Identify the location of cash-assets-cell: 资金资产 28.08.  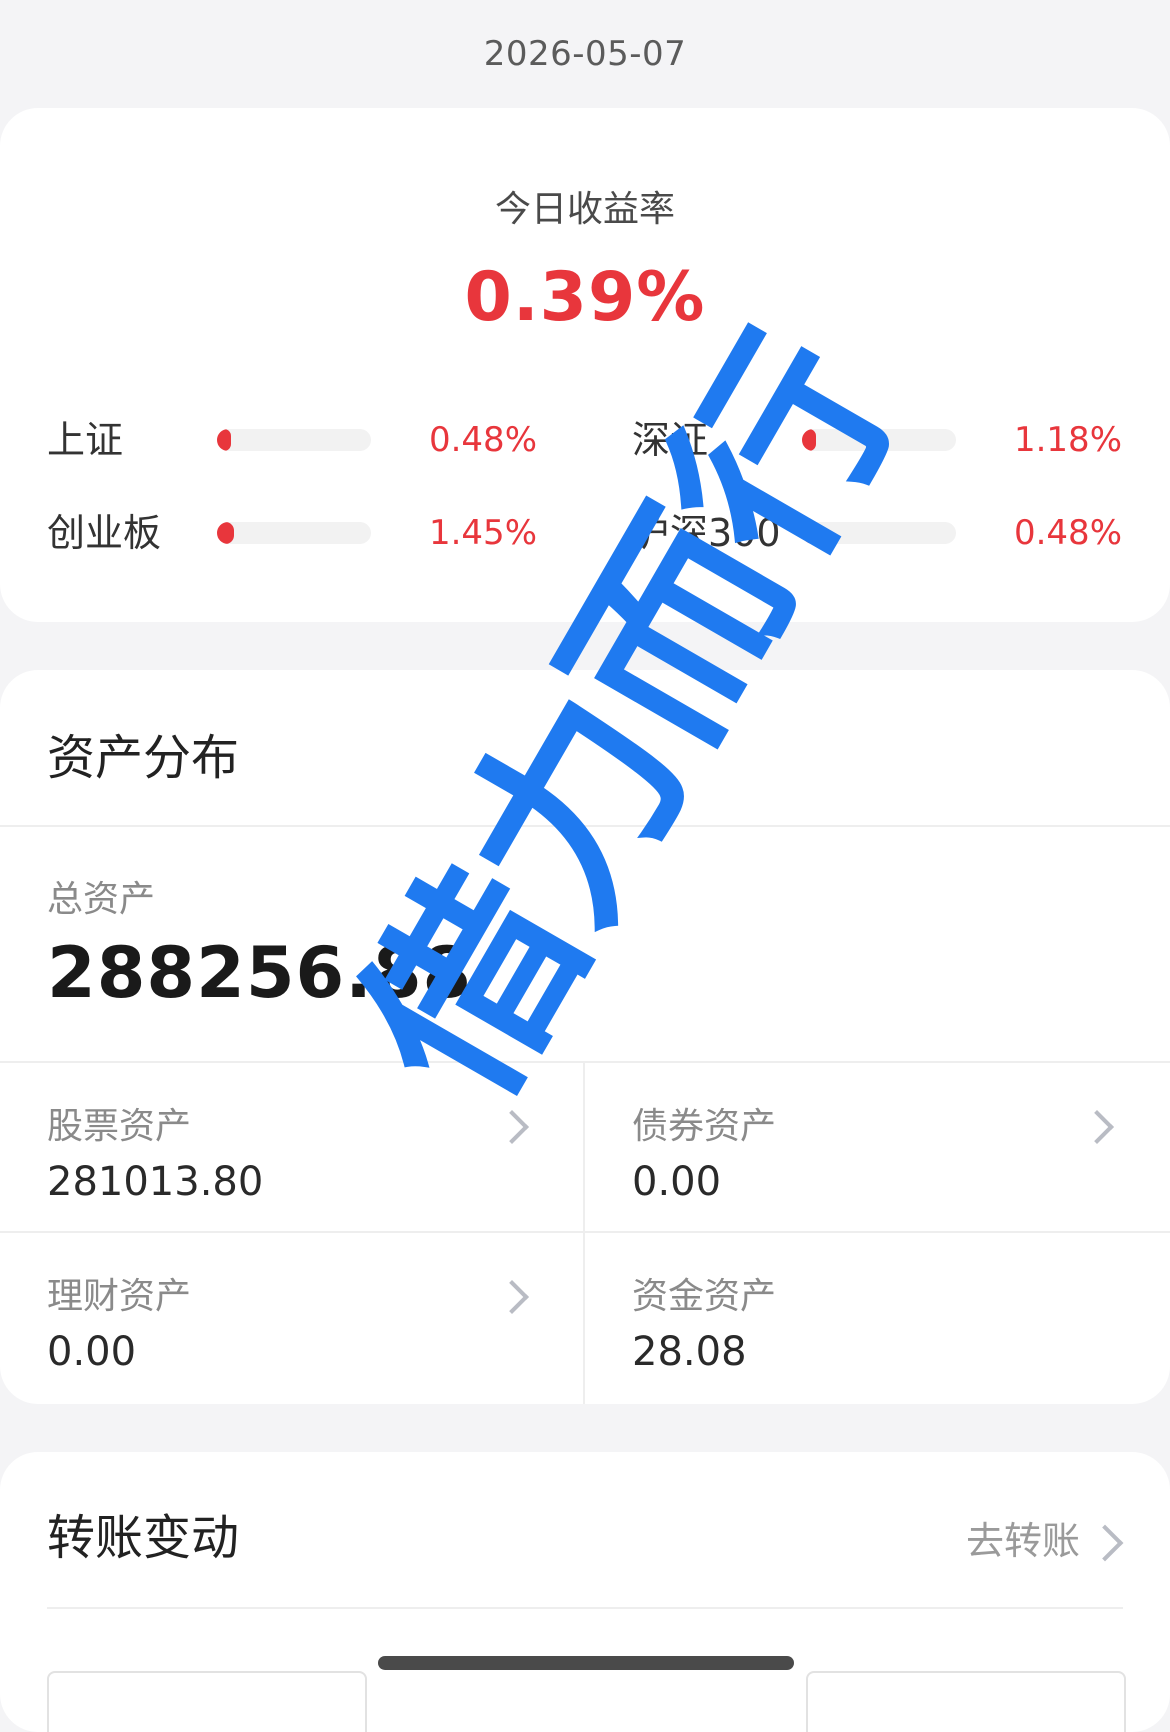
(877, 1318).